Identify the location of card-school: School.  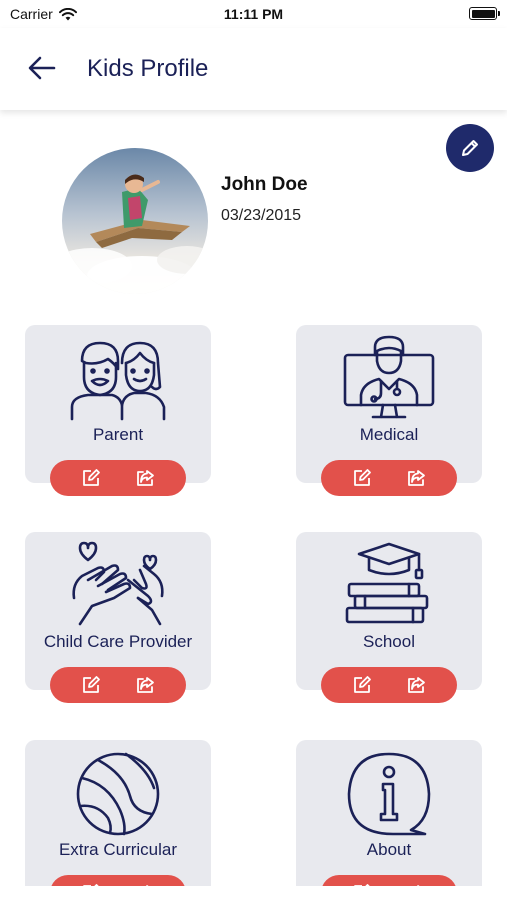
(389, 617).